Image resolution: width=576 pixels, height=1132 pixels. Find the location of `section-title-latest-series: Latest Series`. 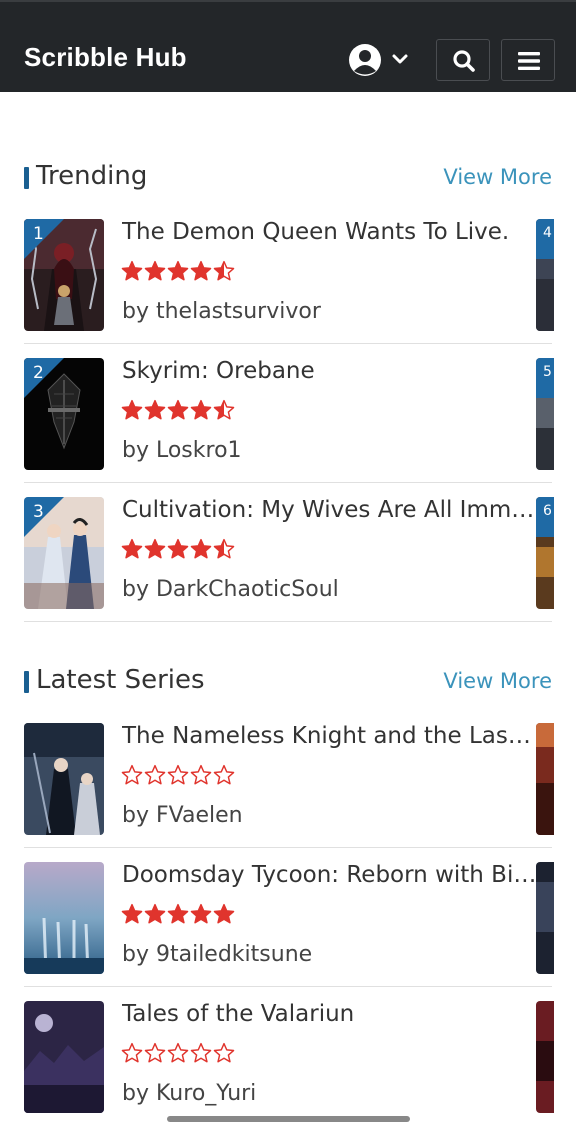

section-title-latest-series: Latest Series is located at coordinates (120, 680).